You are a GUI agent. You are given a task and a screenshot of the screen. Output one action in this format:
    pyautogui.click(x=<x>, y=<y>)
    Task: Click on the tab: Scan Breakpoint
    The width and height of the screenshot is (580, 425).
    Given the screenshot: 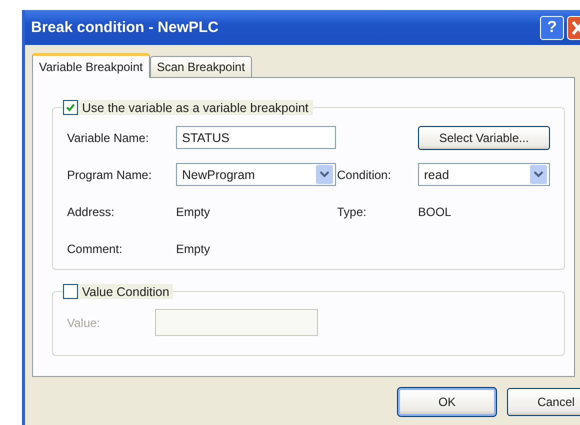 What is the action you would take?
    pyautogui.click(x=201, y=66)
    